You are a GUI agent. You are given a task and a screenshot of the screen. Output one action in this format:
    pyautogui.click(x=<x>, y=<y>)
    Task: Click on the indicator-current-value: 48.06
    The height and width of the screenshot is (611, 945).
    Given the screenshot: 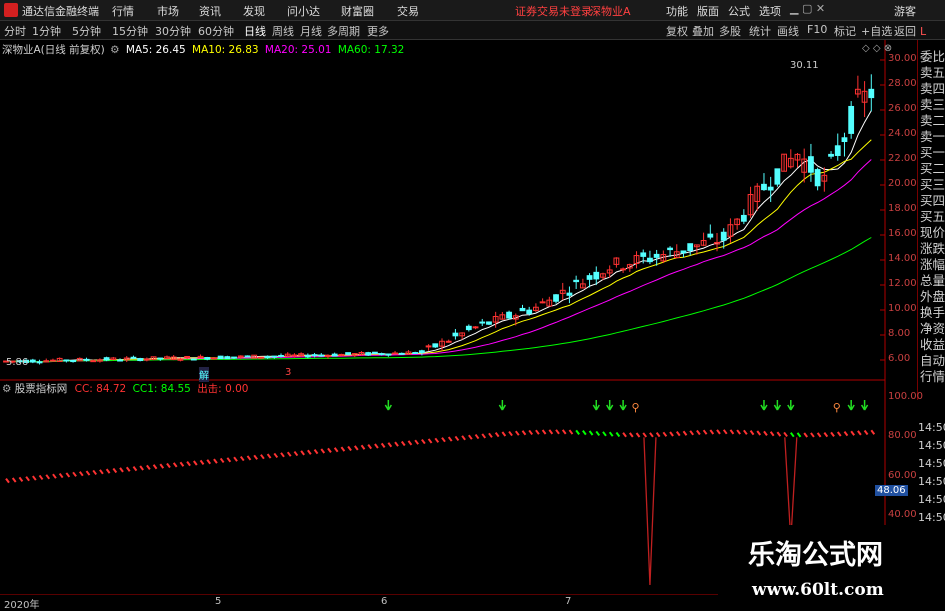 What is the action you would take?
    pyautogui.click(x=891, y=490)
    